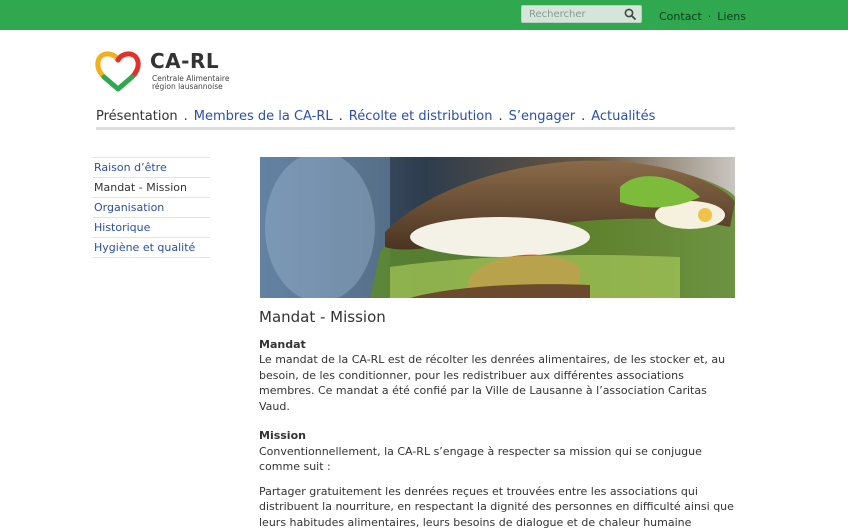 The height and width of the screenshot is (530, 848). Describe the element at coordinates (630, 14) in the screenshot. I see `search-icon` at that location.